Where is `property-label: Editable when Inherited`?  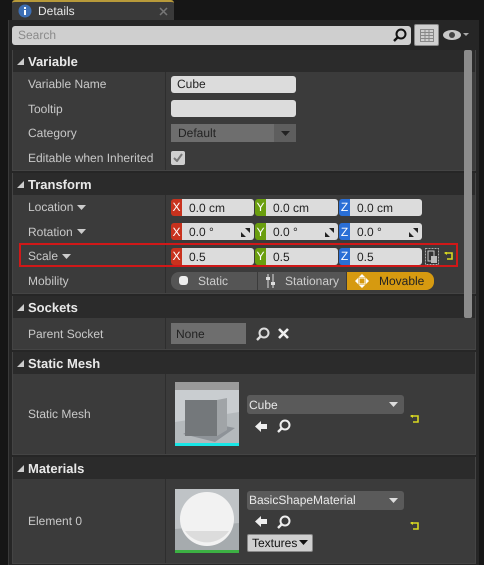 property-label: Editable when Inherited is located at coordinates (91, 157).